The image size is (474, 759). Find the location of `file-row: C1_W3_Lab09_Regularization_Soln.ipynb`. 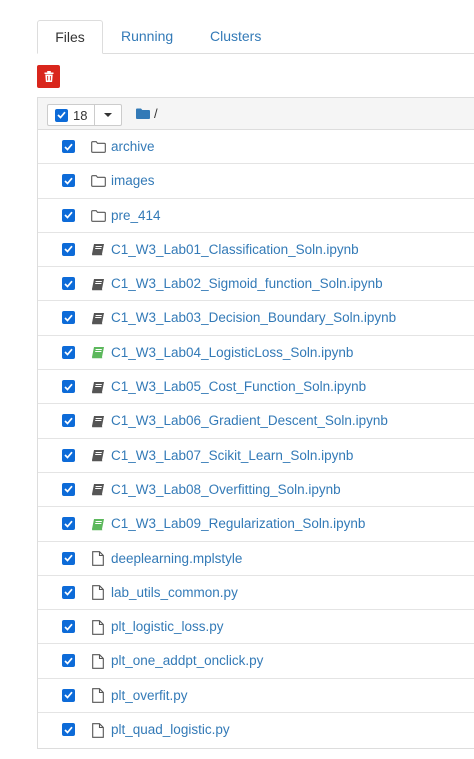

file-row: C1_W3_Lab09_Regularization_Soln.ipynb is located at coordinates (256, 524).